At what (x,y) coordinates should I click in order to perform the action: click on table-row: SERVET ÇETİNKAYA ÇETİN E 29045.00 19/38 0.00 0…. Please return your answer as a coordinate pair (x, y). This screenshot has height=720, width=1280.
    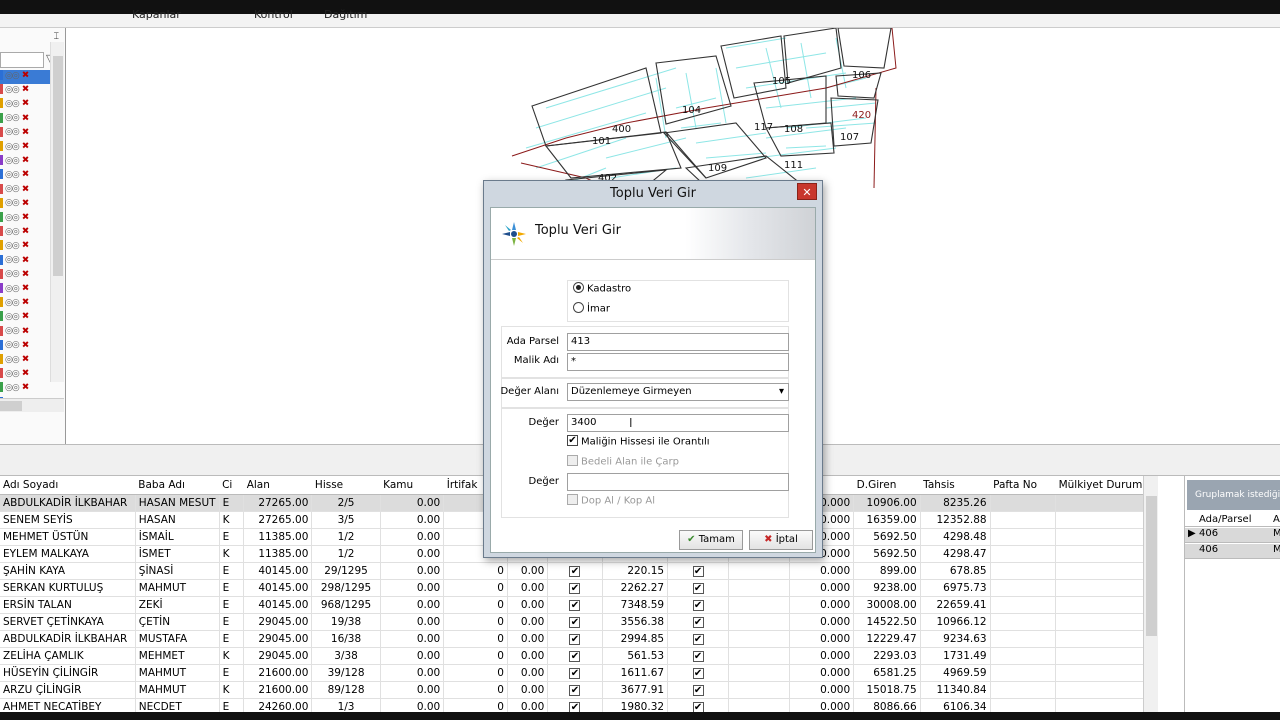
    Looking at the image, I should click on (579, 622).